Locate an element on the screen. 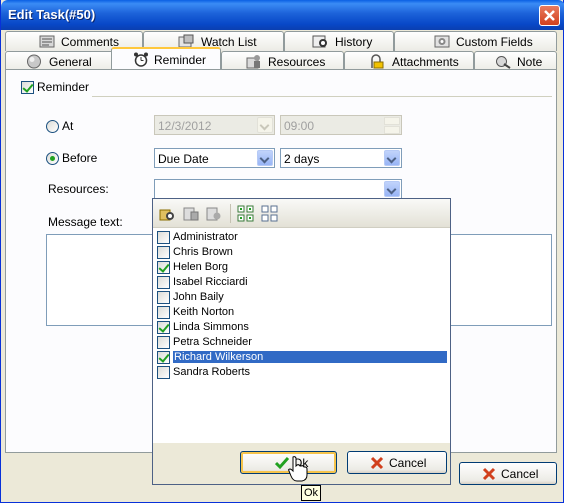  tab-custom-fields: Custom Fields is located at coordinates (475, 41).